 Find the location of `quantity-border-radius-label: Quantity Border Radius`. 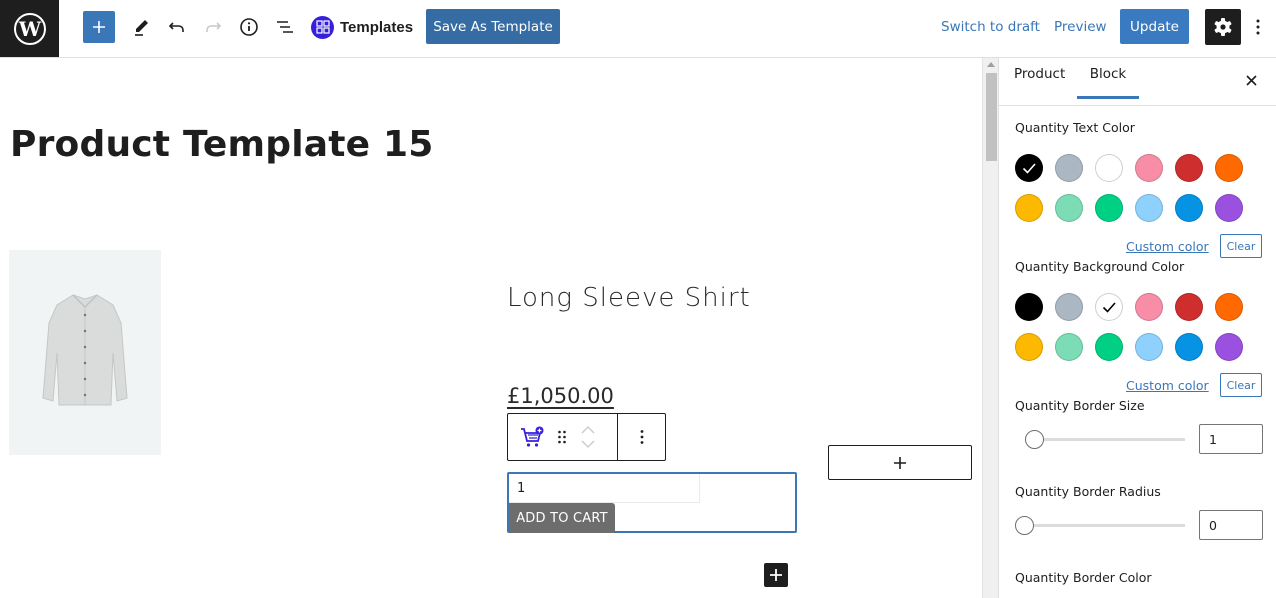

quantity-border-radius-label: Quantity Border Radius is located at coordinates (1088, 491).